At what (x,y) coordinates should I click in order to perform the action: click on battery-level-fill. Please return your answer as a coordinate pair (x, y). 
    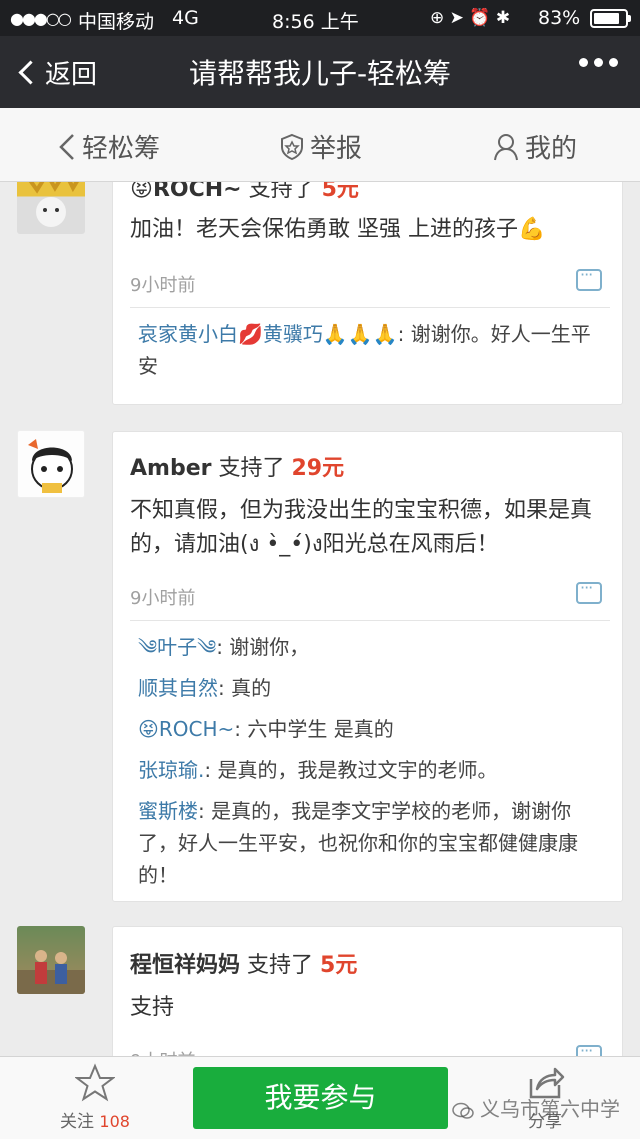
    Looking at the image, I should click on (606, 18).